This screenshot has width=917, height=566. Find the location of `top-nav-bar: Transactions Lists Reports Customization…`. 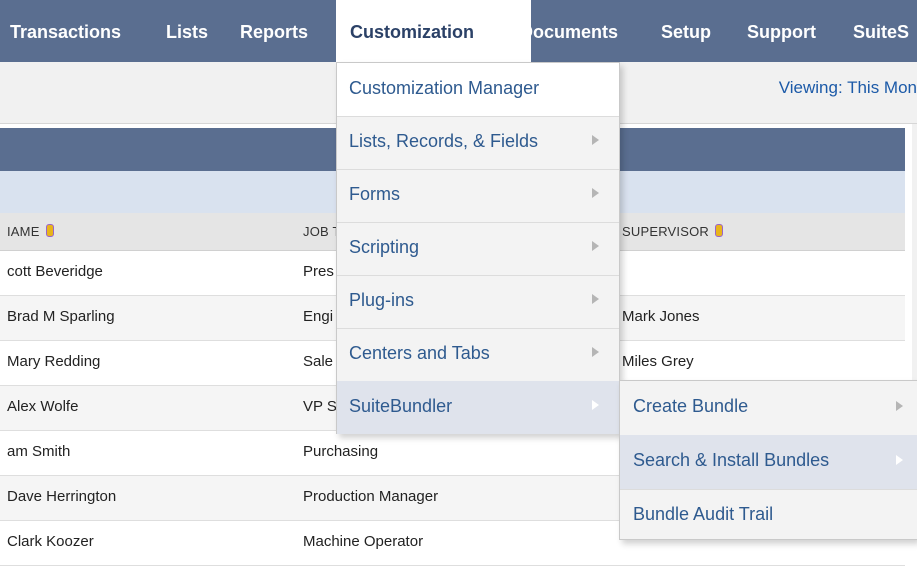

top-nav-bar: Transactions Lists Reports Customization… is located at coordinates (458, 31).